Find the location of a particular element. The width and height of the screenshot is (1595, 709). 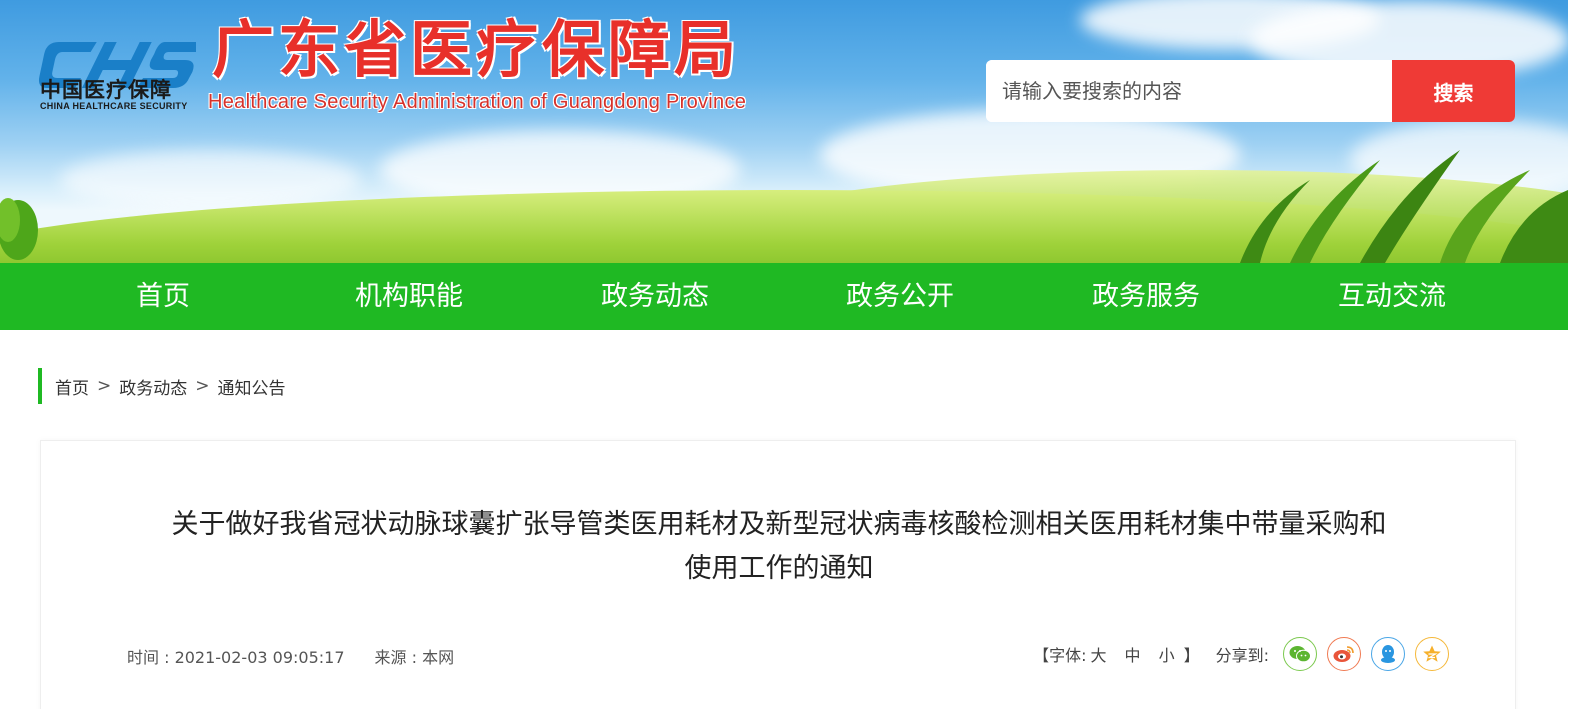

grass-blades is located at coordinates (1404, 206).